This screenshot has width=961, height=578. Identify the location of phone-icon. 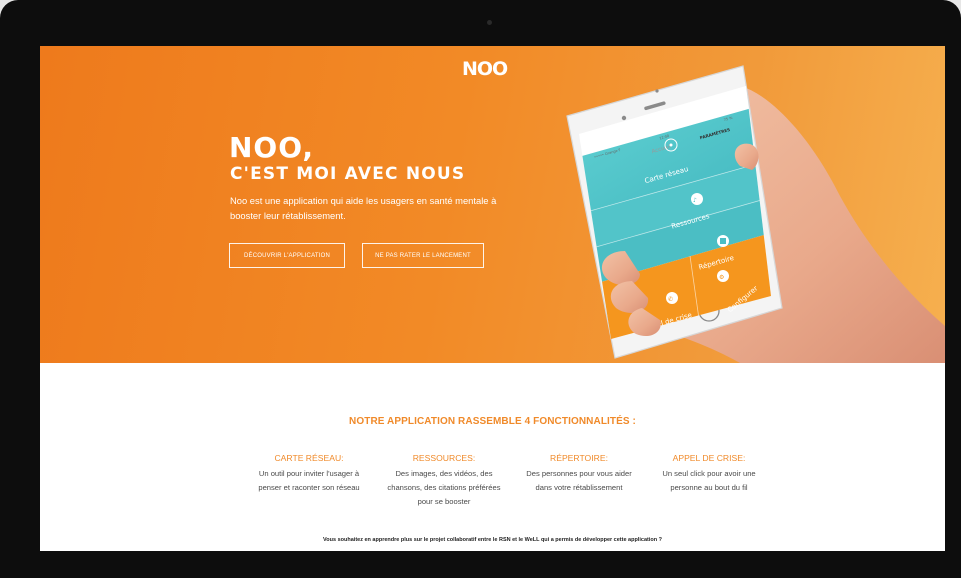
(672, 298).